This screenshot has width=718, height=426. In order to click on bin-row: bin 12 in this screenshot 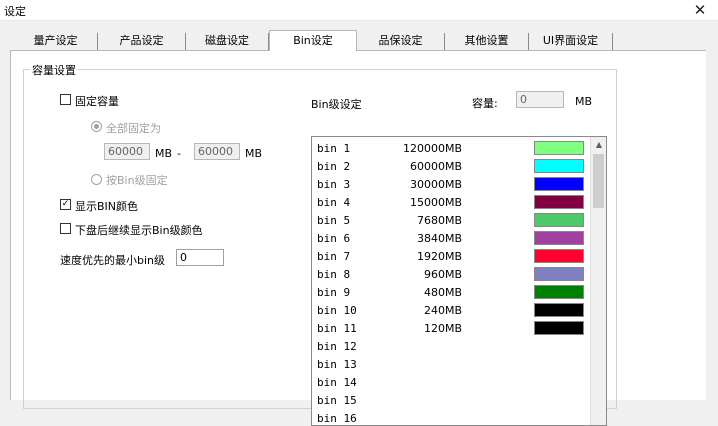, I will do `click(451, 346)`.